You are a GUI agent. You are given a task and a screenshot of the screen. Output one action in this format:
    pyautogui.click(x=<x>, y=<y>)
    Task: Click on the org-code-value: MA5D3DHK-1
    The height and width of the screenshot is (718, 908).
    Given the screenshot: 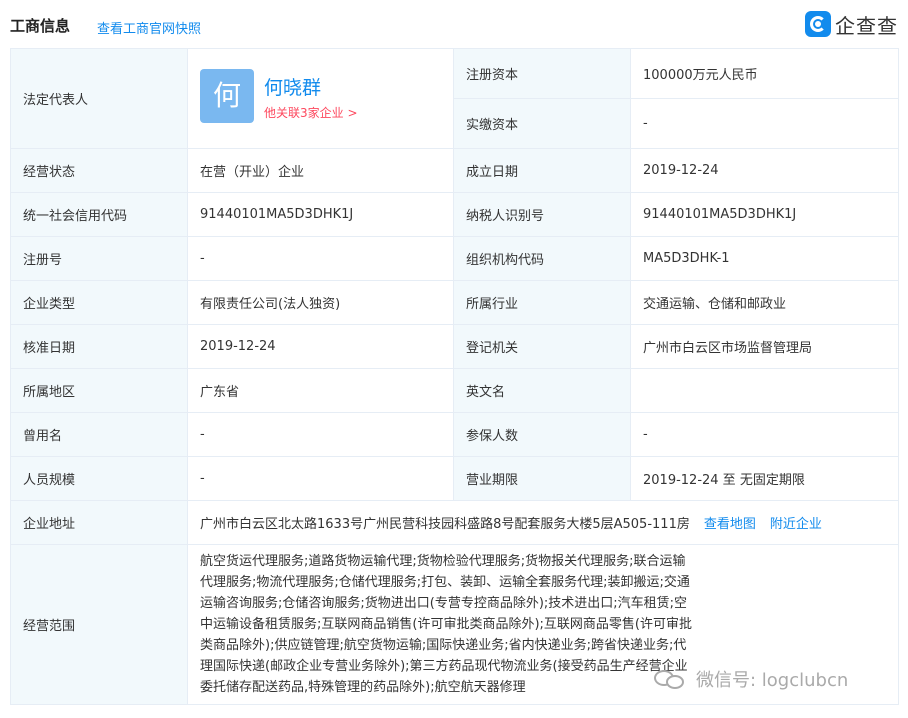 What is the action you would take?
    pyautogui.click(x=764, y=258)
    